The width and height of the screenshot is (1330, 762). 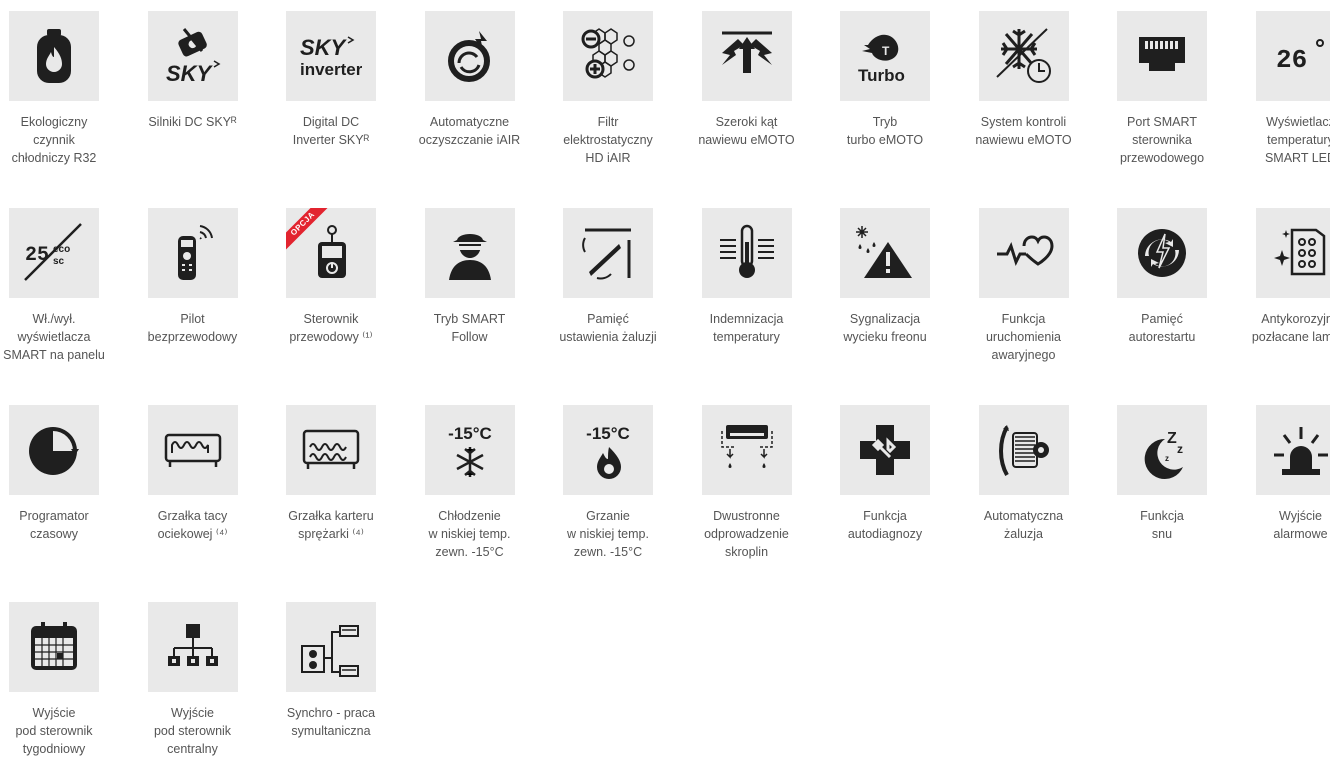 What do you see at coordinates (746, 516) in the screenshot?
I see `feature-label-line: Dwustronne` at bounding box center [746, 516].